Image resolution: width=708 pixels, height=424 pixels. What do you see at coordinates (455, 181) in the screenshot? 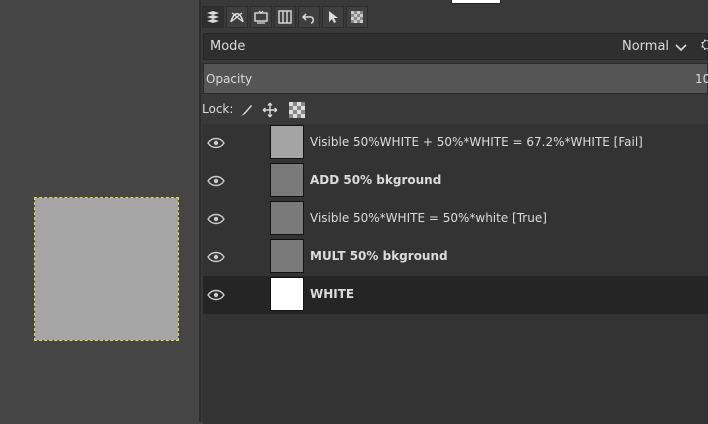
I see `layer-row: ADD 50% bkground` at bounding box center [455, 181].